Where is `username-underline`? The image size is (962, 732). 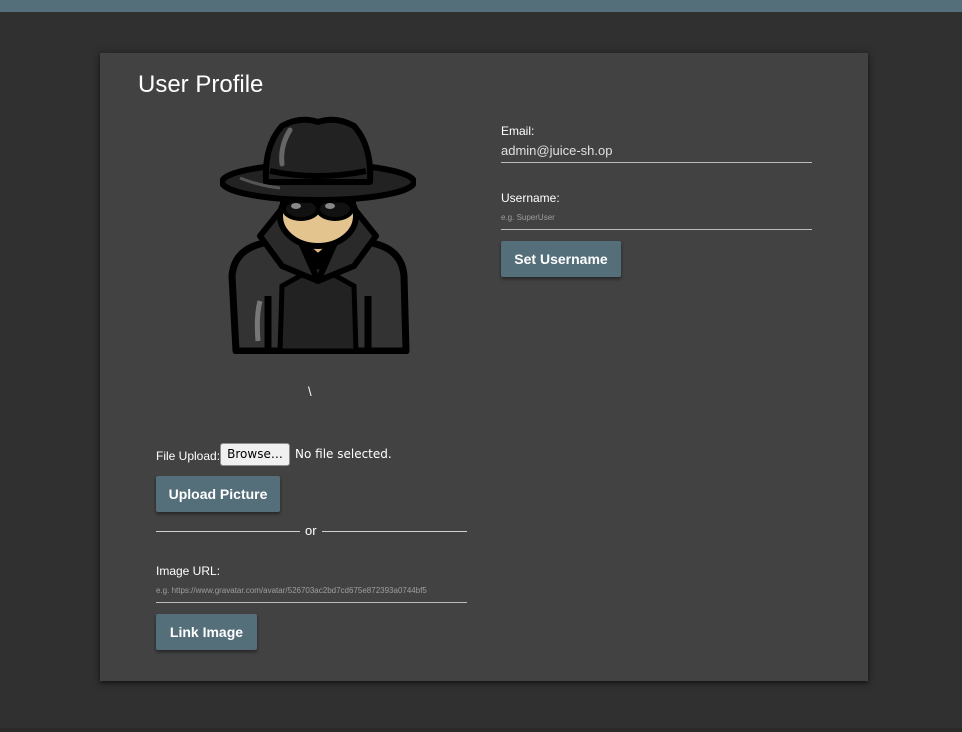
username-underline is located at coordinates (656, 229).